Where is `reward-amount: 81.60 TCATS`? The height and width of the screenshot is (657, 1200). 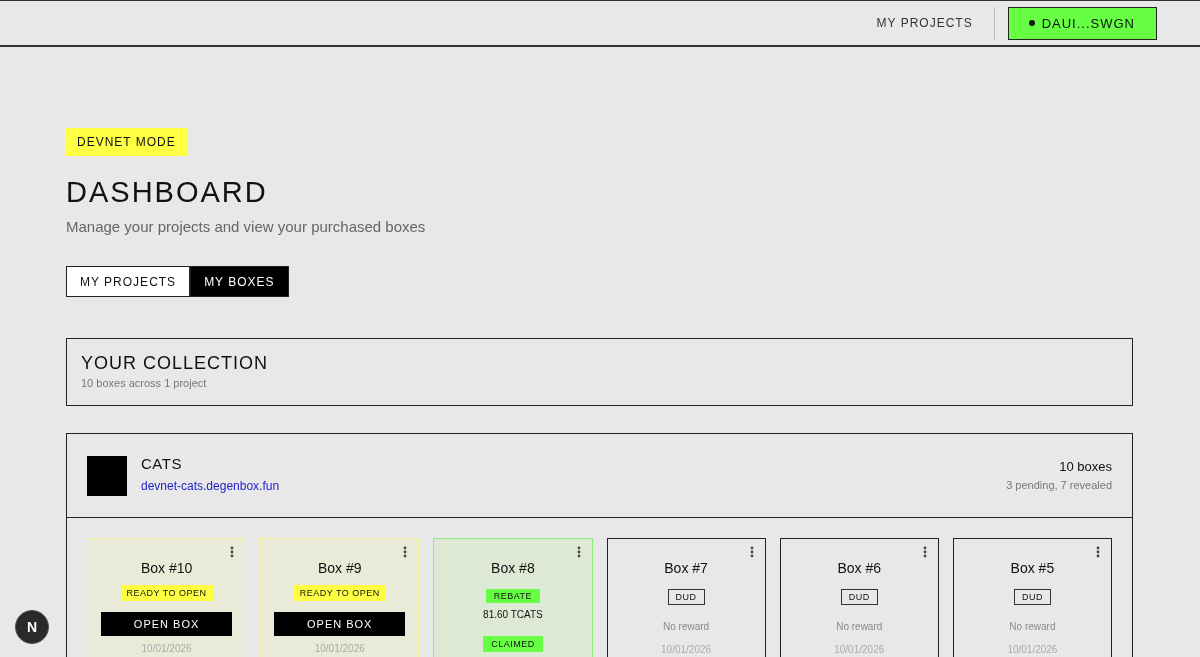 reward-amount: 81.60 TCATS is located at coordinates (513, 615).